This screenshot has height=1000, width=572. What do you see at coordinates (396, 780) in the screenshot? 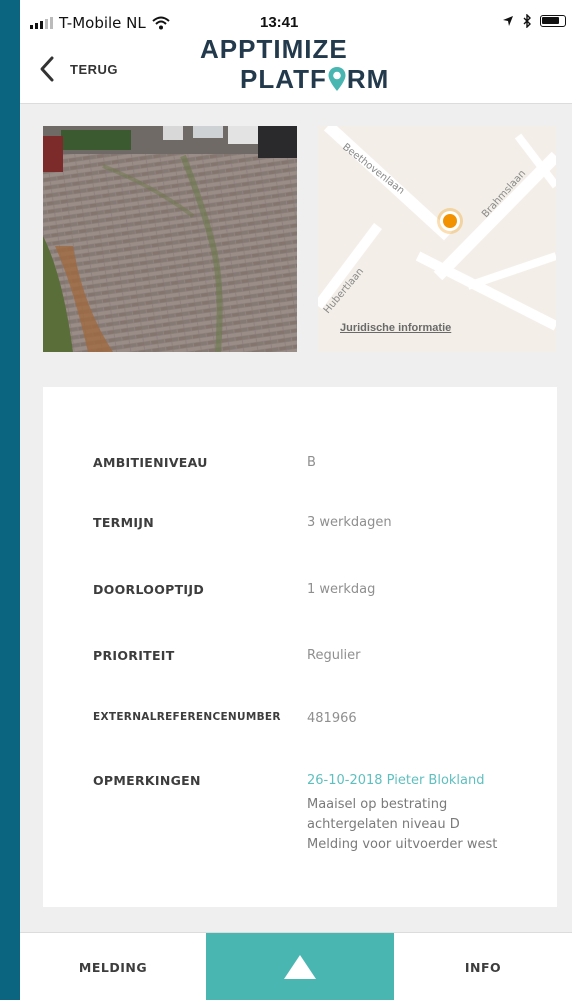
I see `remarks-author-line: 26-10-2018 Pieter Blokland` at bounding box center [396, 780].